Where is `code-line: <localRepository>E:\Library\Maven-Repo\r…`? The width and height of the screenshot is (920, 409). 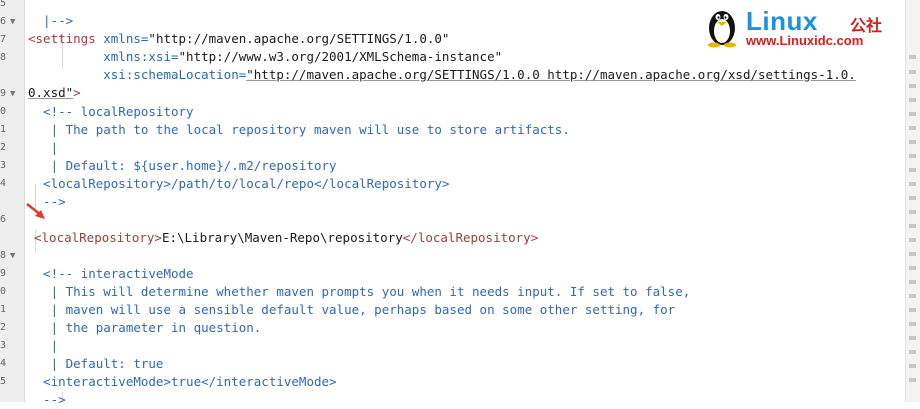 code-line: <localRepository>E:\Library\Maven-Repo\r… is located at coordinates (269, 228).